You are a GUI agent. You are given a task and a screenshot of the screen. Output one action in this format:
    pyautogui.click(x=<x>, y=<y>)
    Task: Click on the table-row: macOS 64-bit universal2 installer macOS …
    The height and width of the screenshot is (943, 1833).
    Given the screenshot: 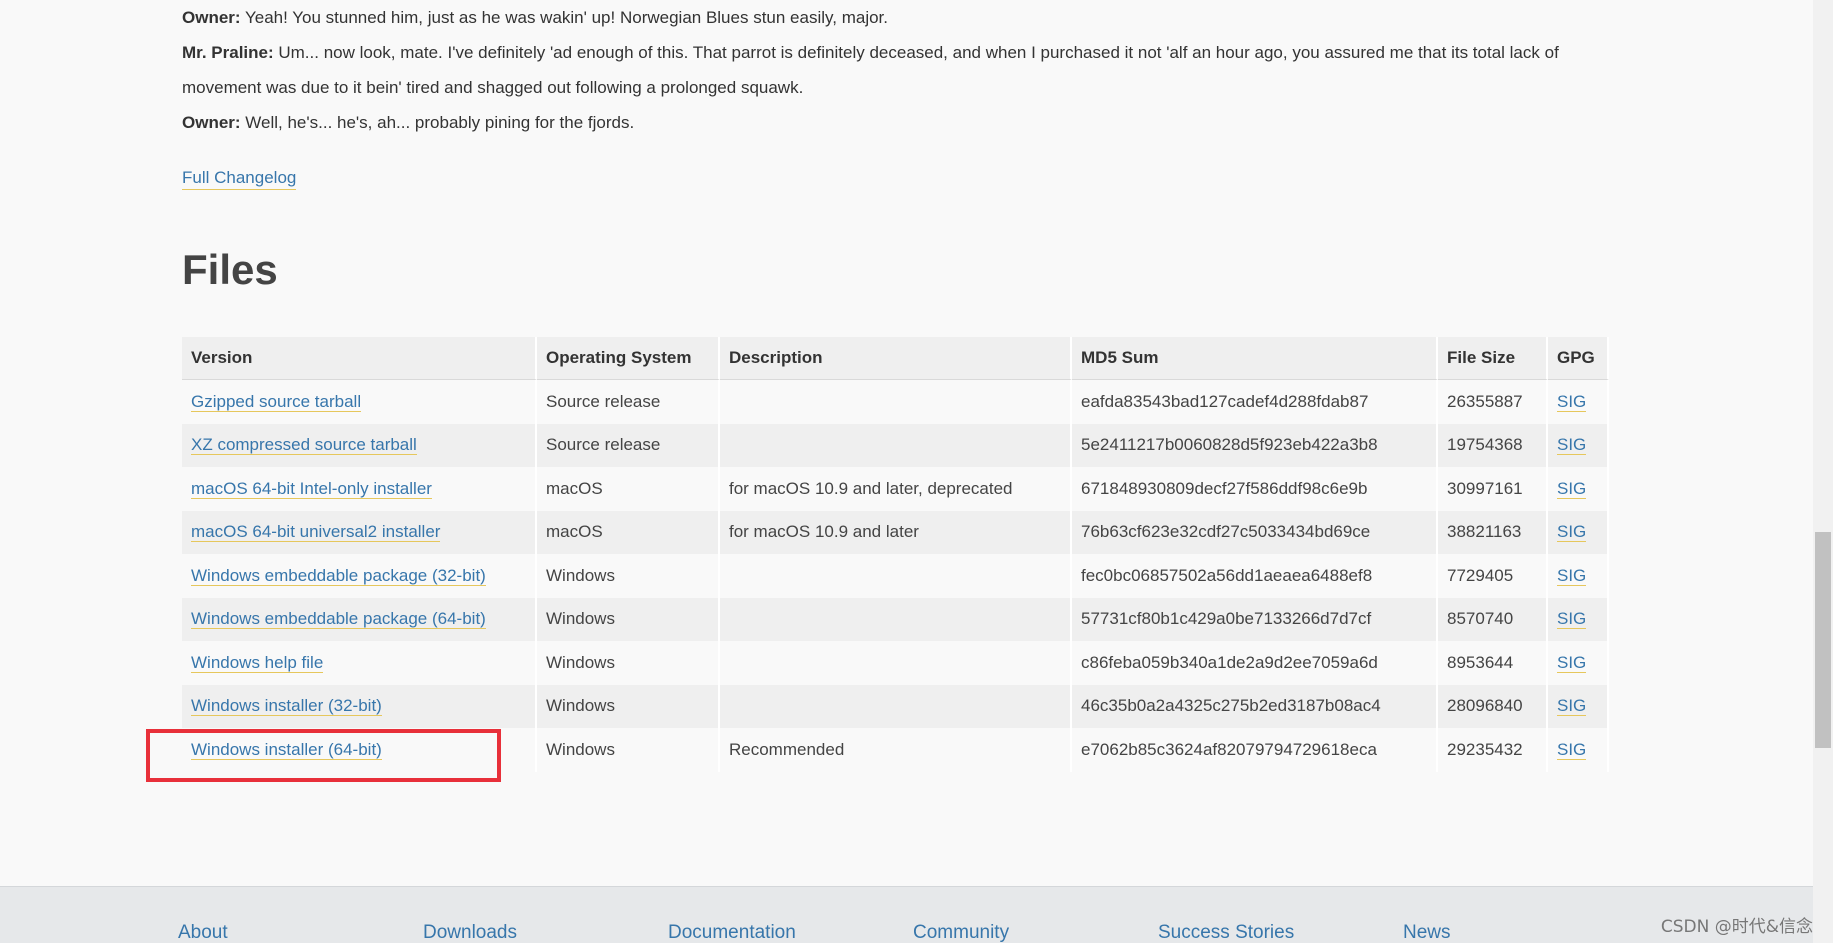 What is the action you would take?
    pyautogui.click(x=895, y=532)
    